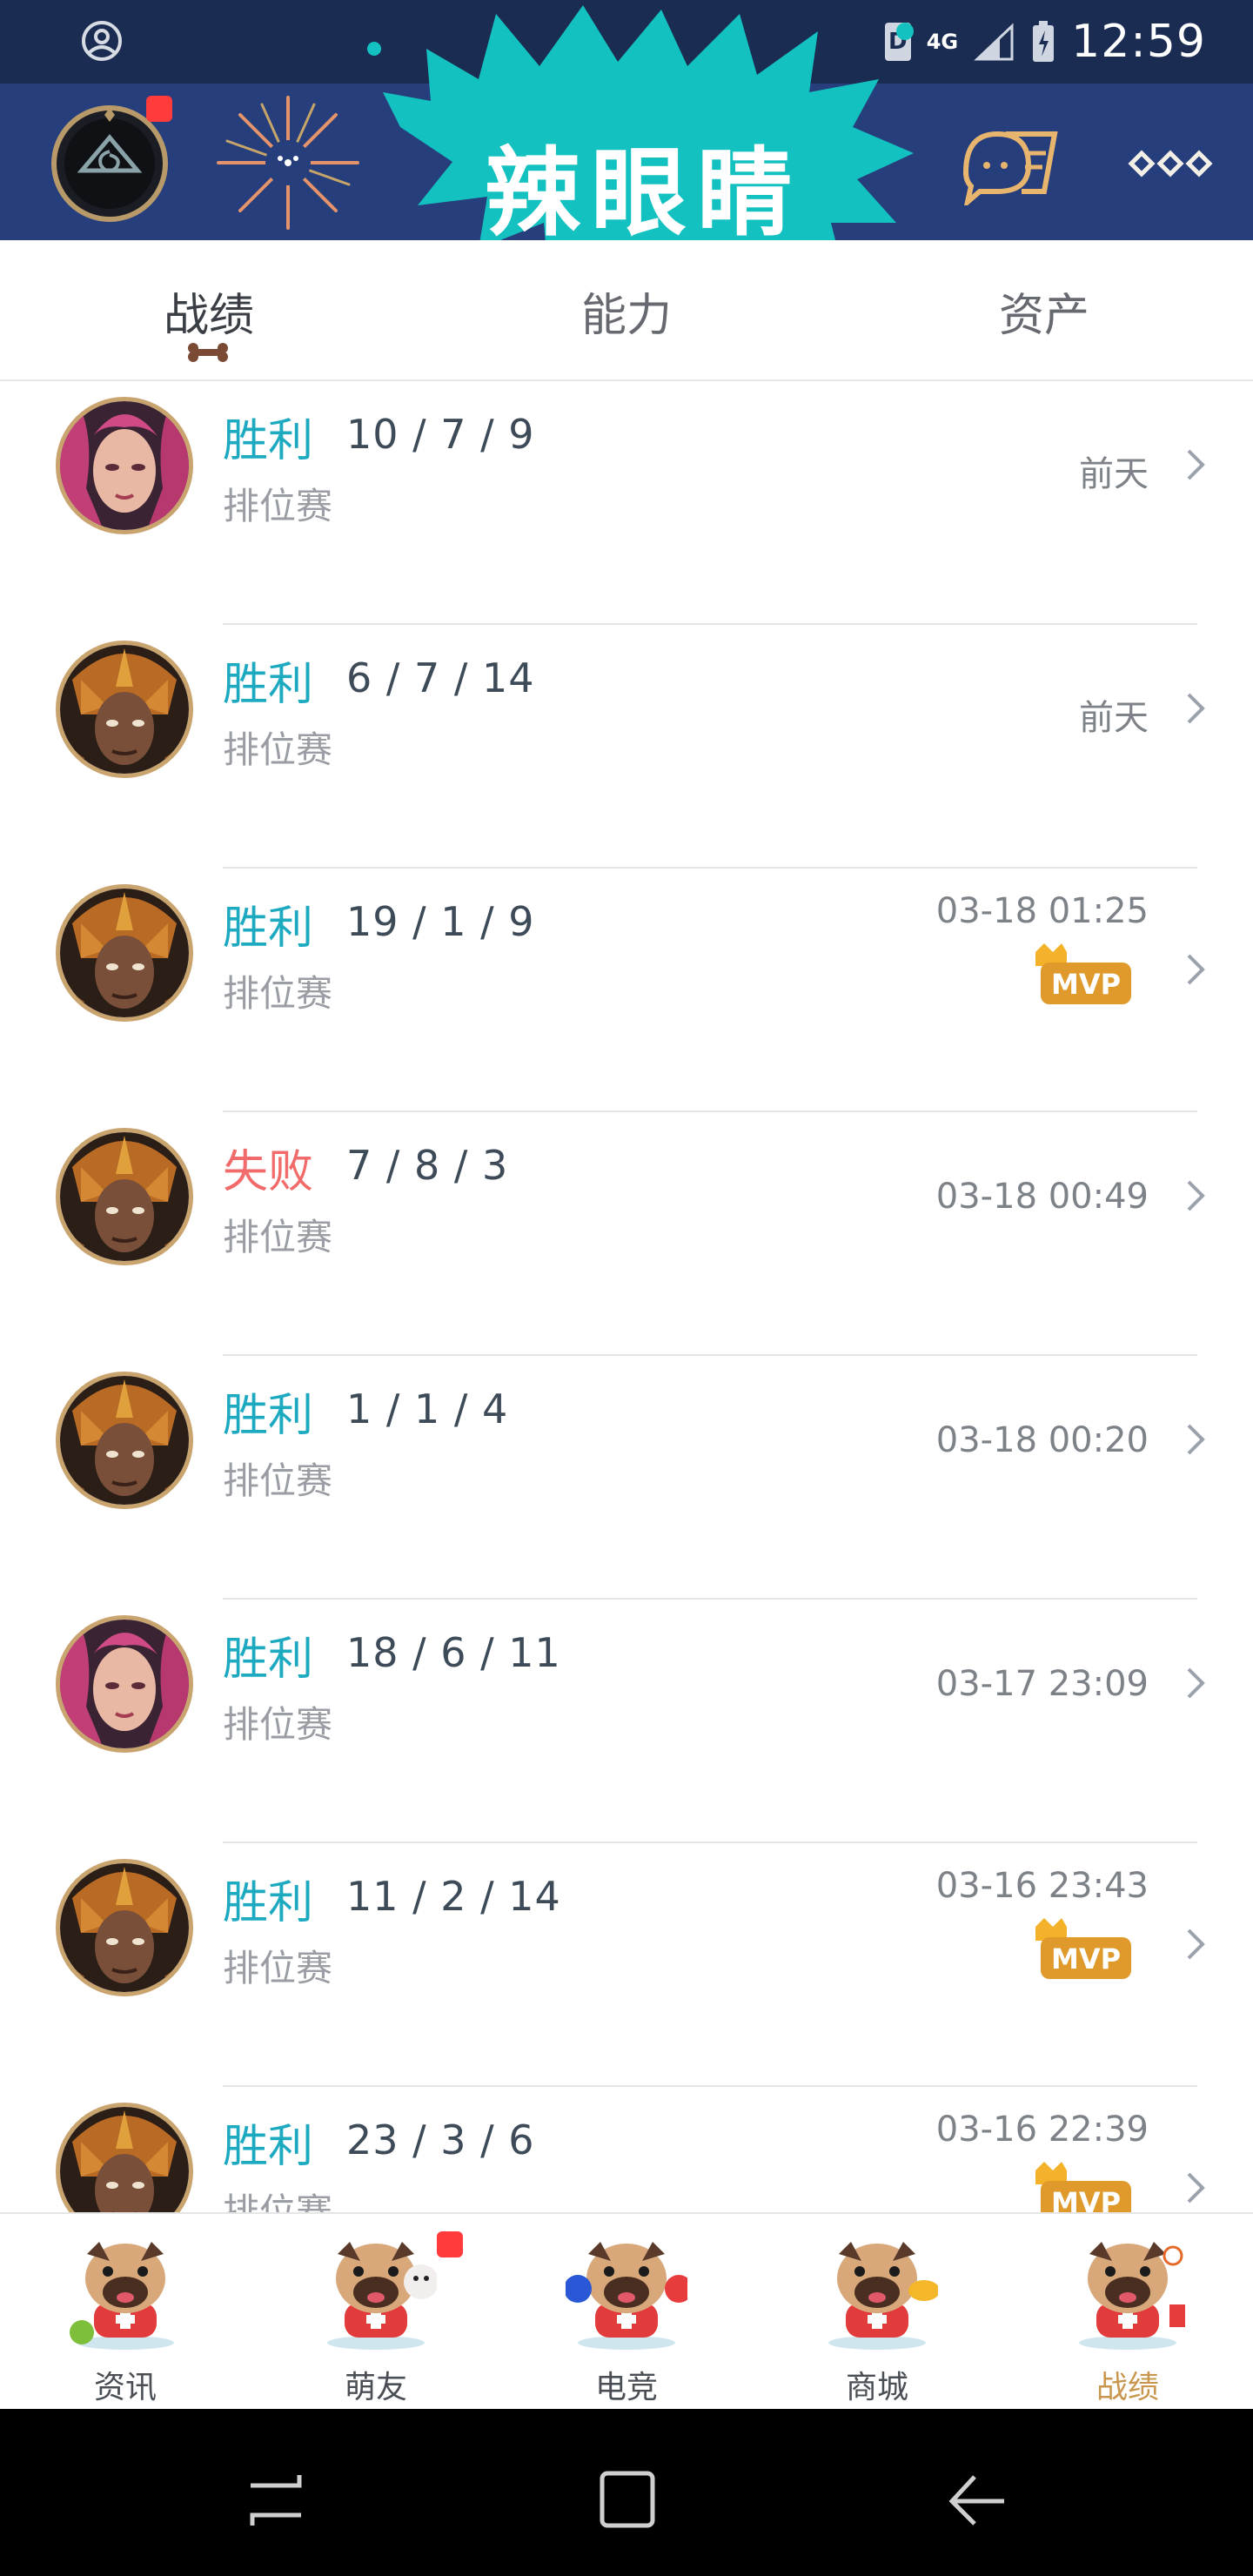 The height and width of the screenshot is (2576, 1253). I want to click on splash-text: 辣眼睛, so click(644, 193).